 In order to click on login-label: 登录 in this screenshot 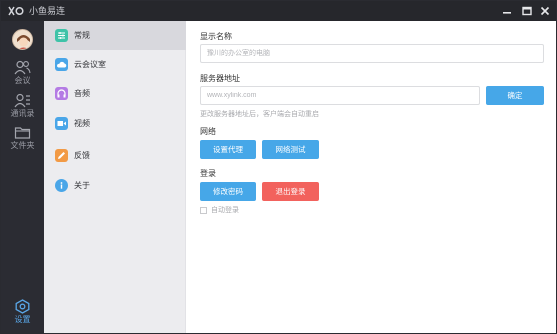, I will do `click(208, 173)`.